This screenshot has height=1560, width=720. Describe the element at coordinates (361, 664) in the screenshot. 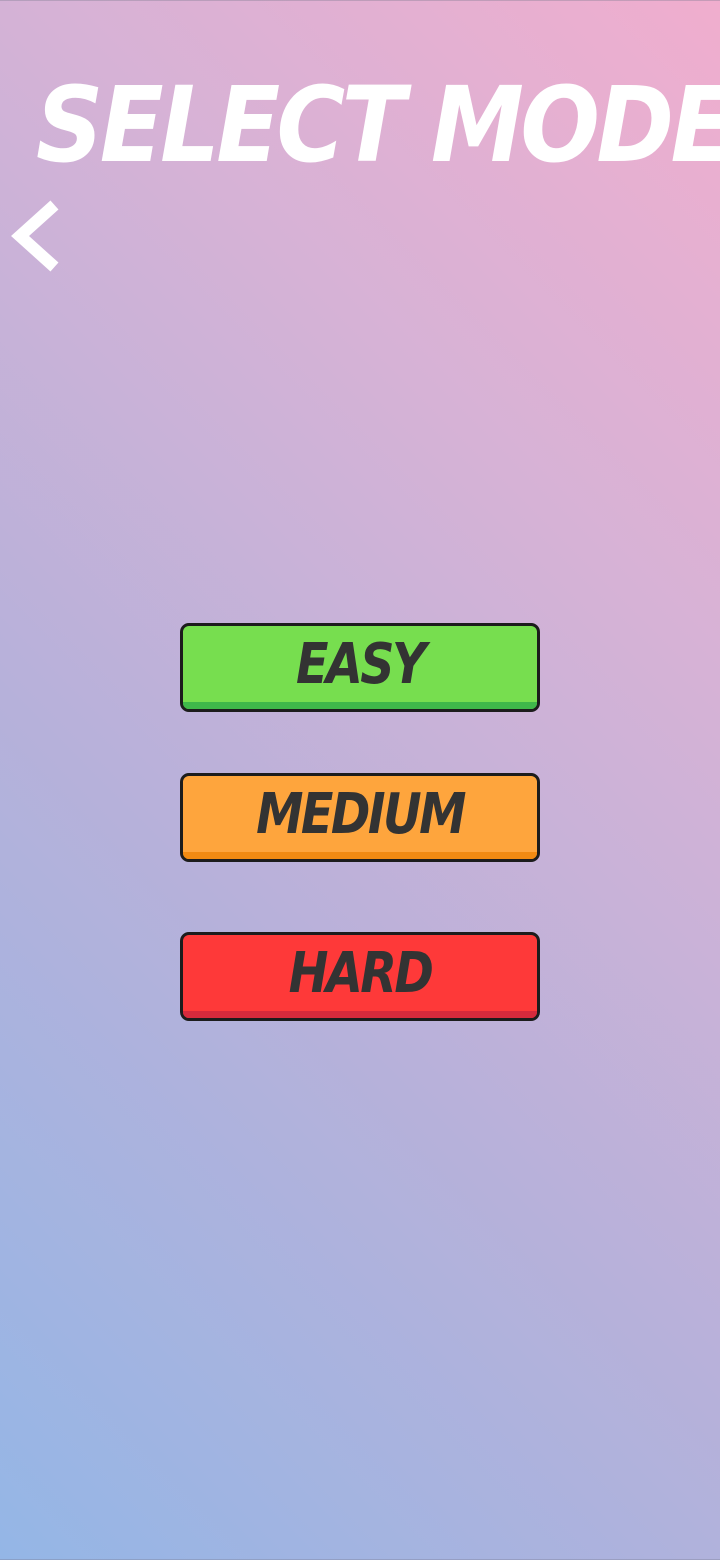

I see `easy-mode-label: EASY` at that location.